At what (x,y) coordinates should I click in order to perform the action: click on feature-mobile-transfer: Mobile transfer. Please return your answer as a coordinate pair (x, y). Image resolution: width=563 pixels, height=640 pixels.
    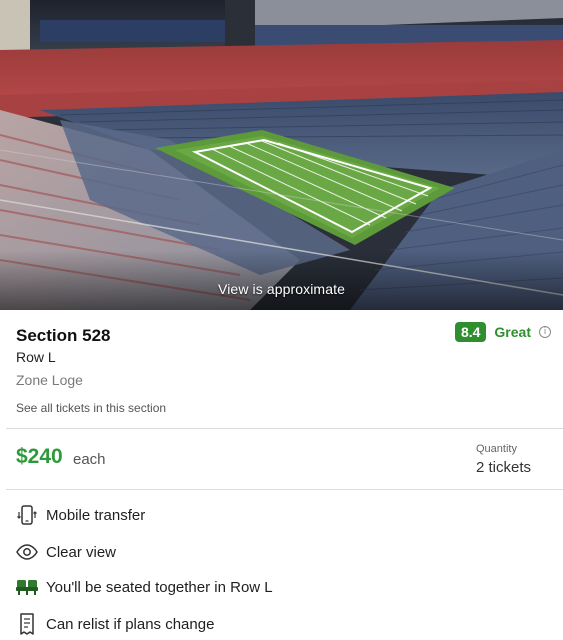
    Looking at the image, I should click on (80, 515).